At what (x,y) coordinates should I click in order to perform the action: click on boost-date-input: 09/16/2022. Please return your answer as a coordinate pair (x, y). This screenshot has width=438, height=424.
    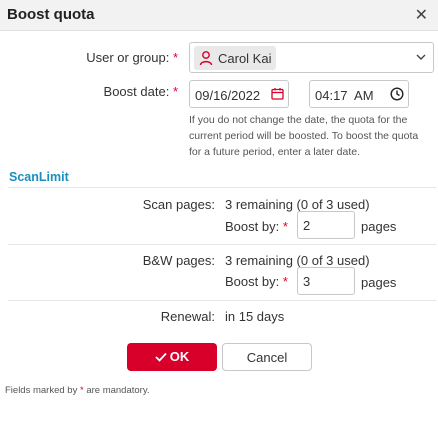
    Looking at the image, I should click on (239, 94).